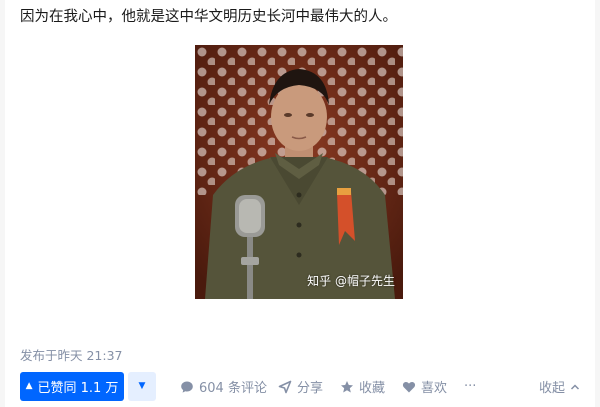 Image resolution: width=600 pixels, height=407 pixels. Describe the element at coordinates (310, 388) in the screenshot. I see `share-label: 分享` at that location.